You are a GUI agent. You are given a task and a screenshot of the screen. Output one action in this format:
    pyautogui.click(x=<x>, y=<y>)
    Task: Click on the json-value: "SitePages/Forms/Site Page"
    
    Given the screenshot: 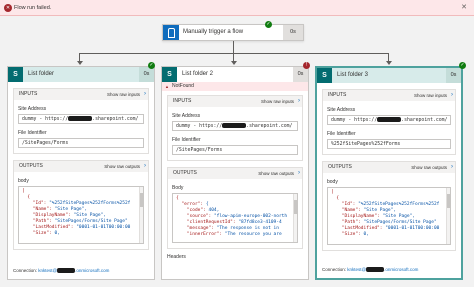 What is the action you would take?
    pyautogui.click(x=91, y=221)
    